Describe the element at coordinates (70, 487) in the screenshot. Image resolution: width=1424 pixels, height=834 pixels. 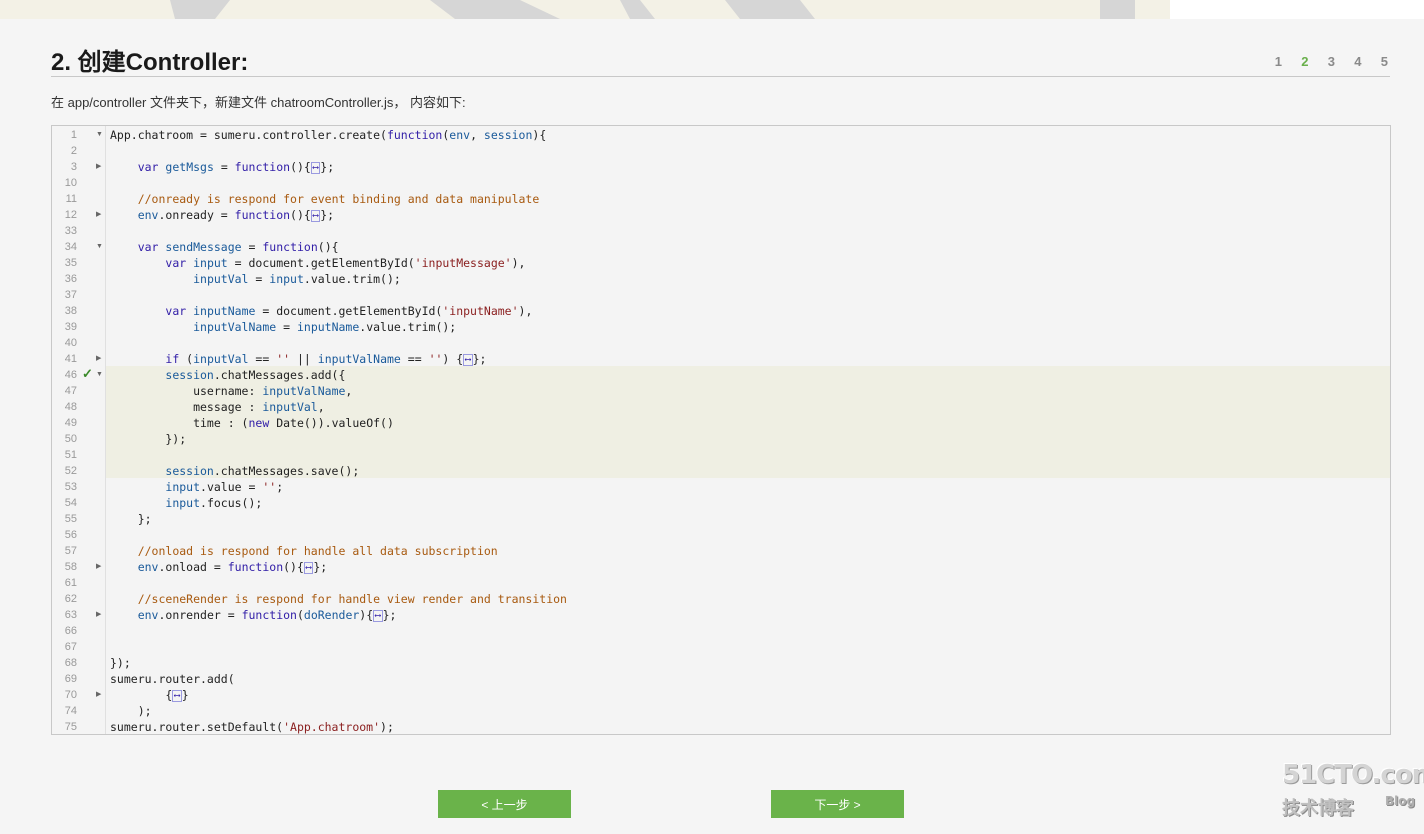
I see `line-number: 53` at that location.